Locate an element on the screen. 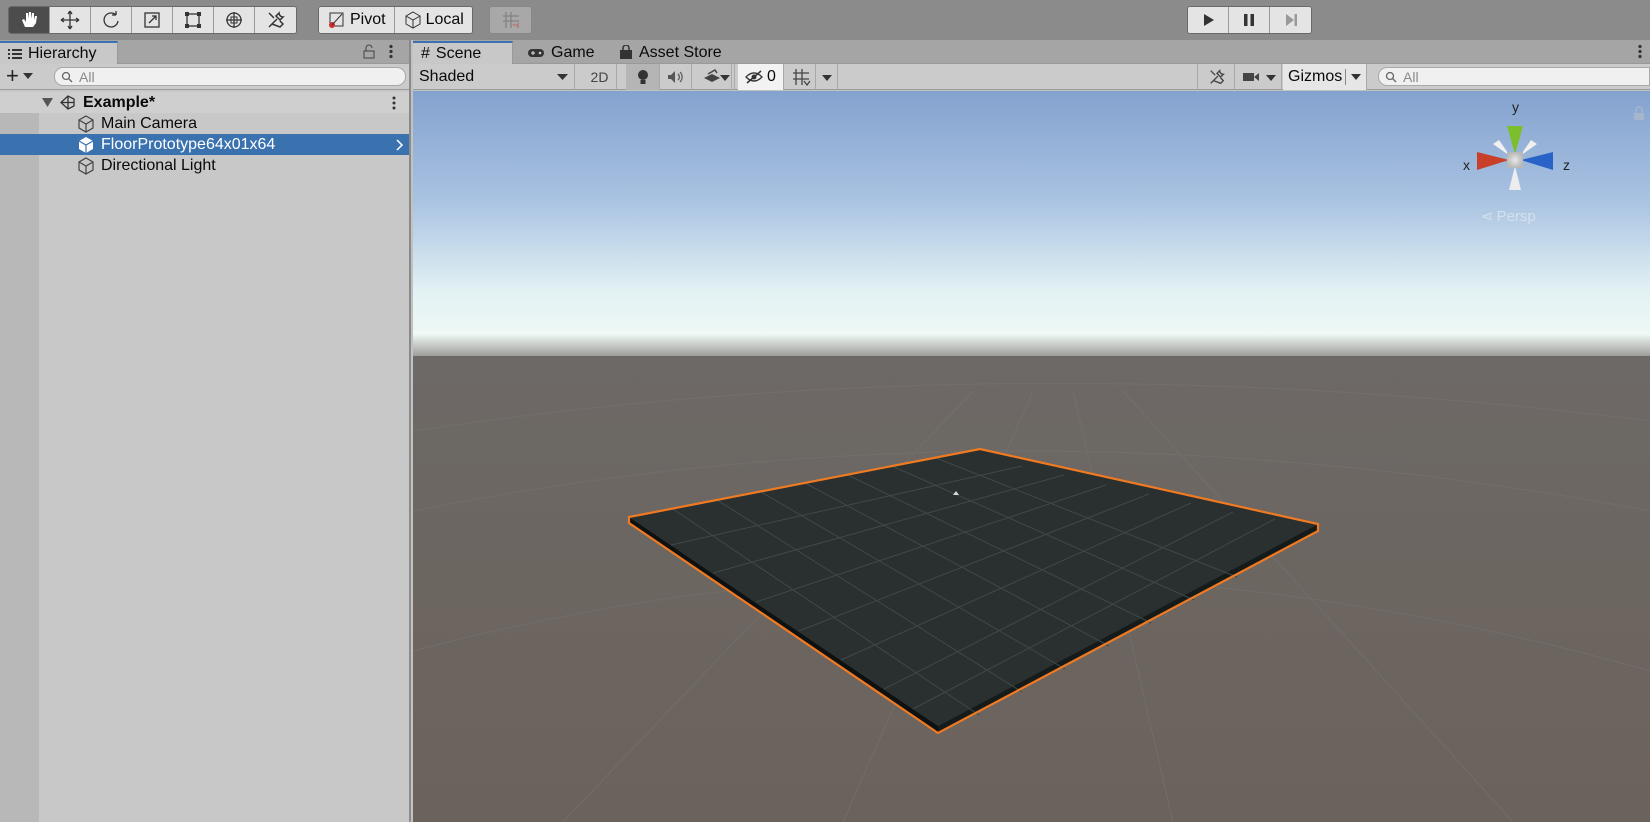  hidden-objects-toggle: 0 is located at coordinates (761, 77).